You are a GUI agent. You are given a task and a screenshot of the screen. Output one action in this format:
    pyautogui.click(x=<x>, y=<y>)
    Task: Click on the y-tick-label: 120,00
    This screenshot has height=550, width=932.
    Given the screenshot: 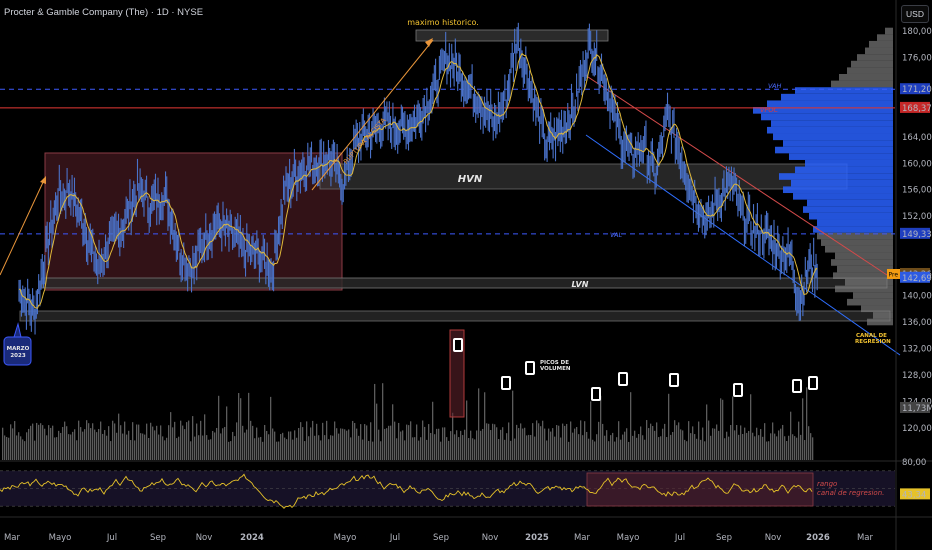 What is the action you would take?
    pyautogui.click(x=917, y=429)
    